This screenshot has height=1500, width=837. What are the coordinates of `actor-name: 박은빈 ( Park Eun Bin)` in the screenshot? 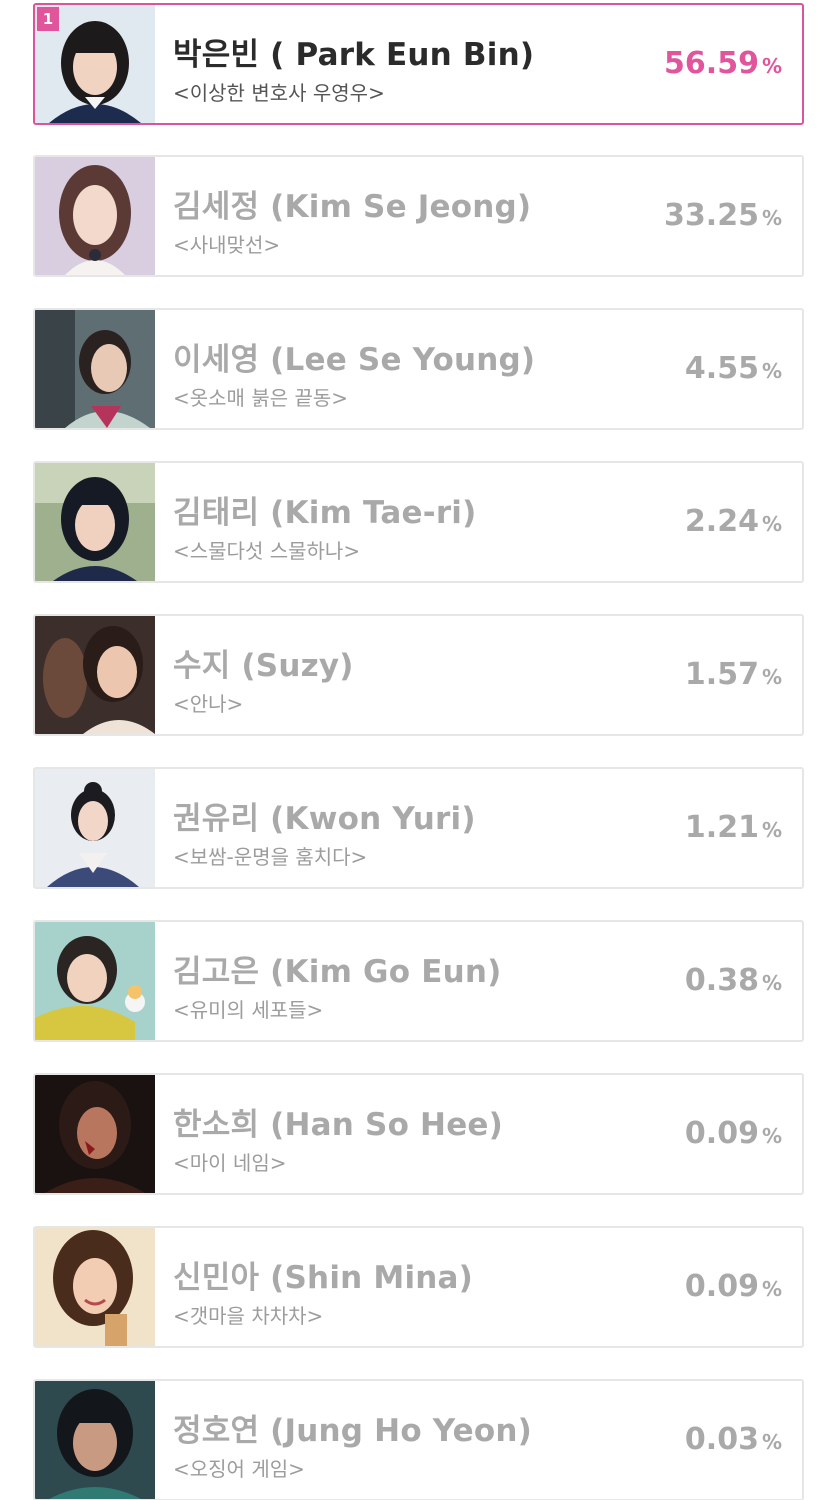 It's located at (354, 55).